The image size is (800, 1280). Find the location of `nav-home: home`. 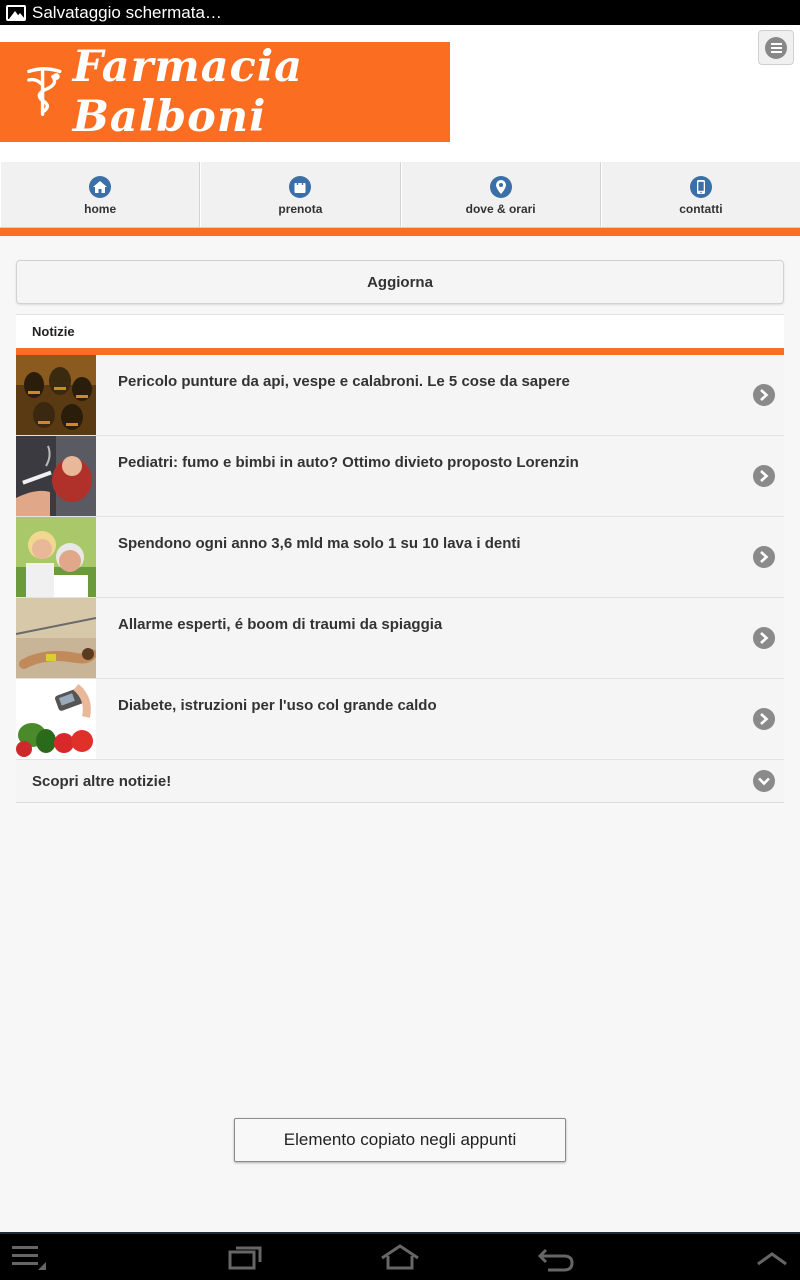

nav-home: home is located at coordinates (100, 194).